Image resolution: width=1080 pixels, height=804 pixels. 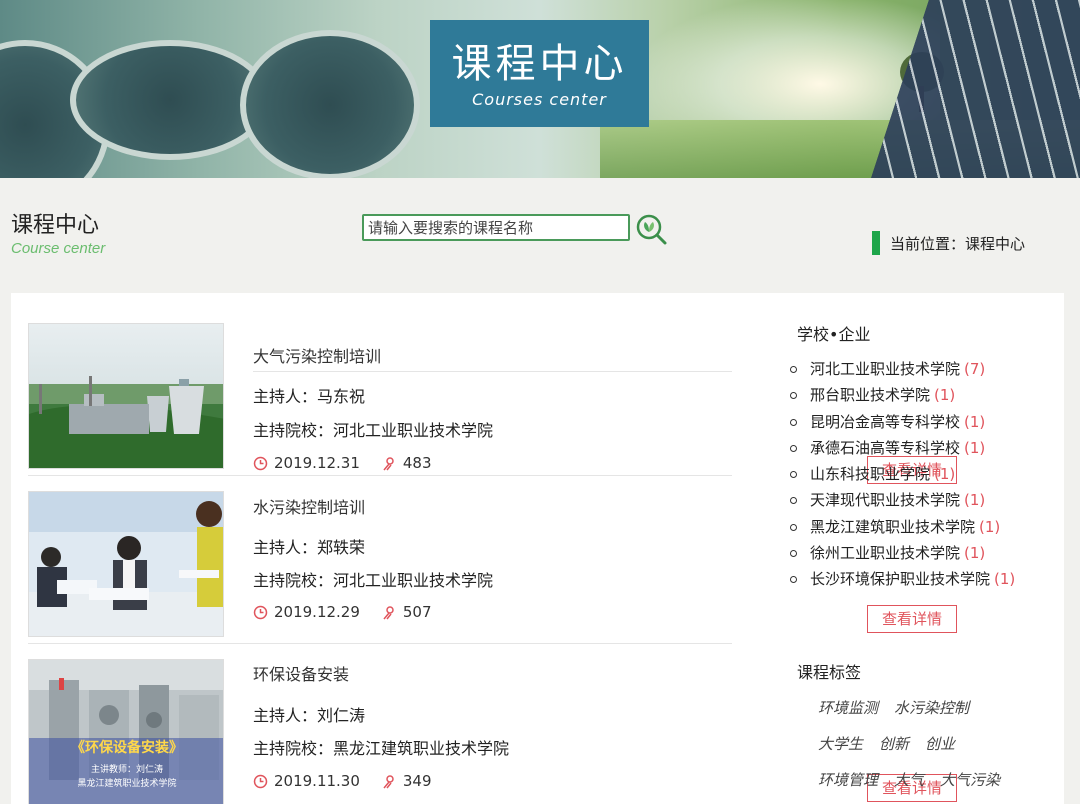 I want to click on breadcrumb-current: 课程中心, so click(x=995, y=243).